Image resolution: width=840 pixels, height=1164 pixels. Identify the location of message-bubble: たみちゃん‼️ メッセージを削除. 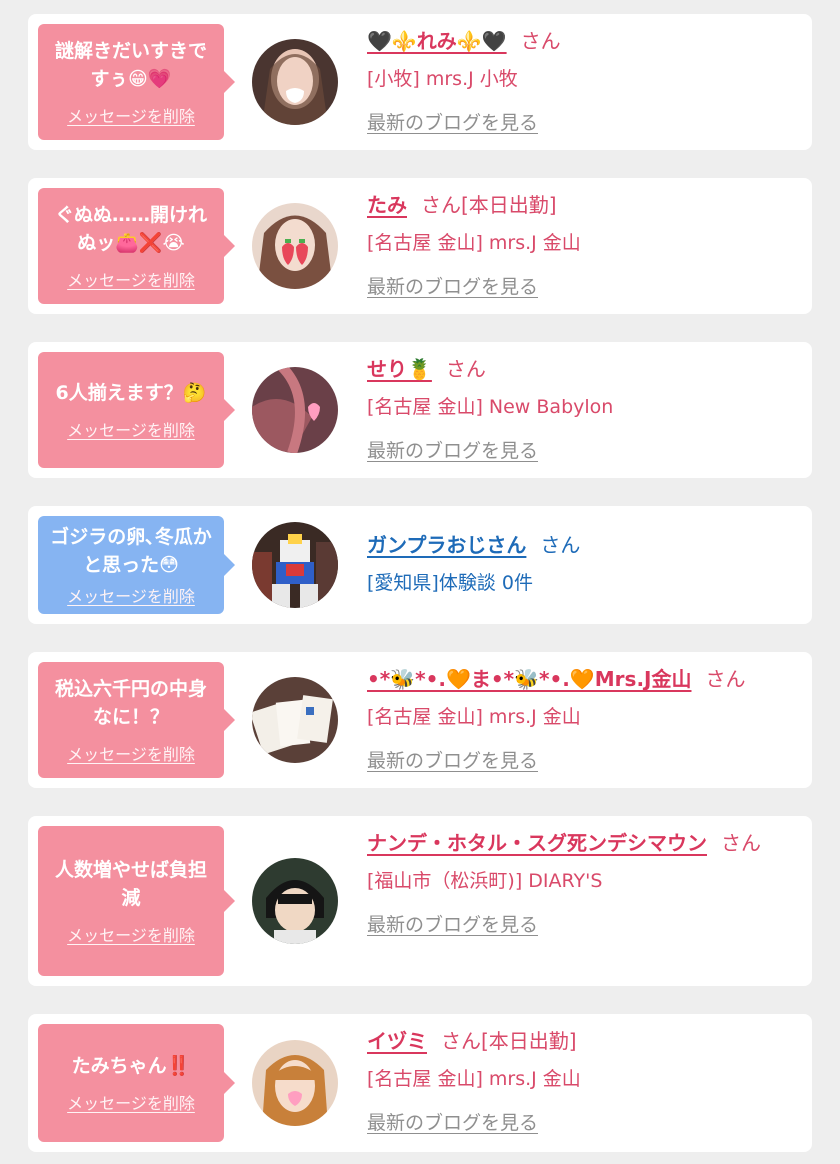
(136, 1083).